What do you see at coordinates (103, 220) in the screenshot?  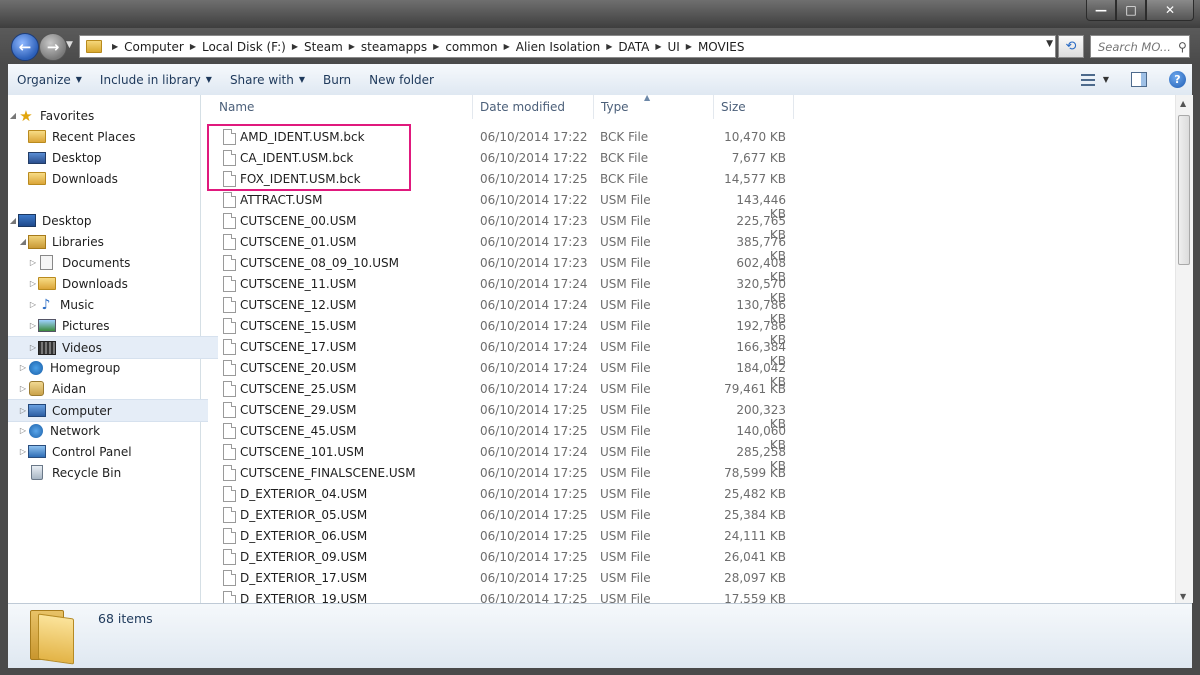 I see `nav-desktop: ◢ Desktop` at bounding box center [103, 220].